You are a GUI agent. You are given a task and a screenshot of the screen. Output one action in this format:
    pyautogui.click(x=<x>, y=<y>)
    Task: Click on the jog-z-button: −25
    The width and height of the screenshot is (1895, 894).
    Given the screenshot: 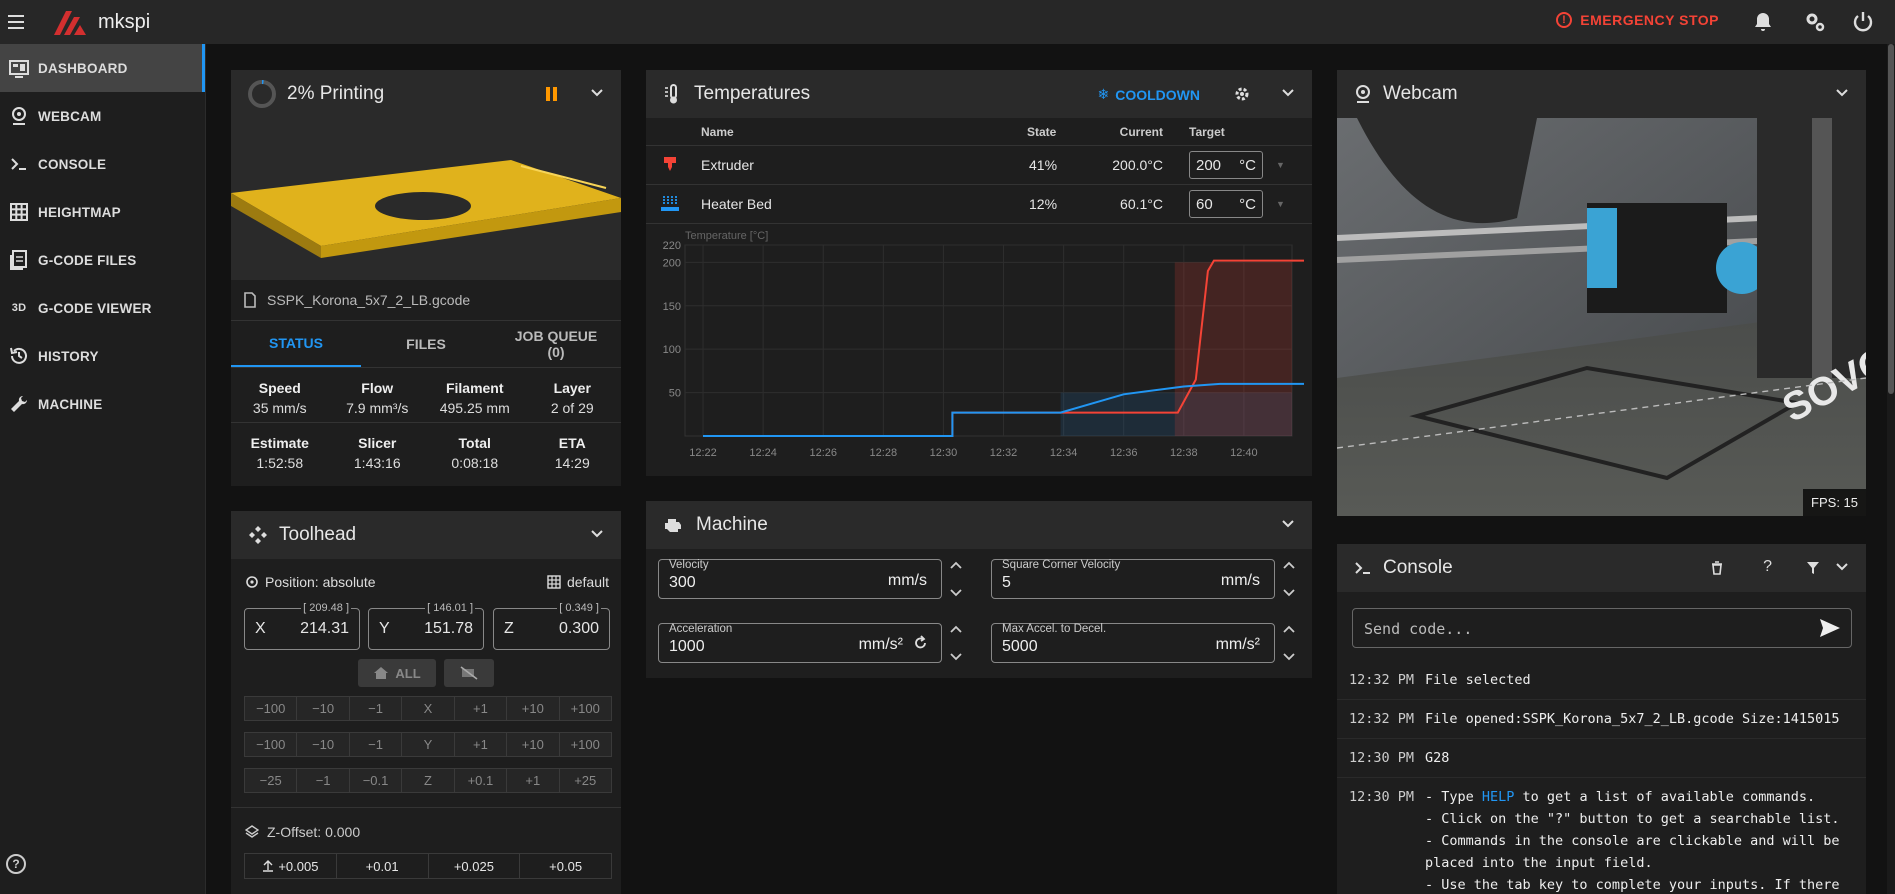 What is the action you would take?
    pyautogui.click(x=271, y=780)
    